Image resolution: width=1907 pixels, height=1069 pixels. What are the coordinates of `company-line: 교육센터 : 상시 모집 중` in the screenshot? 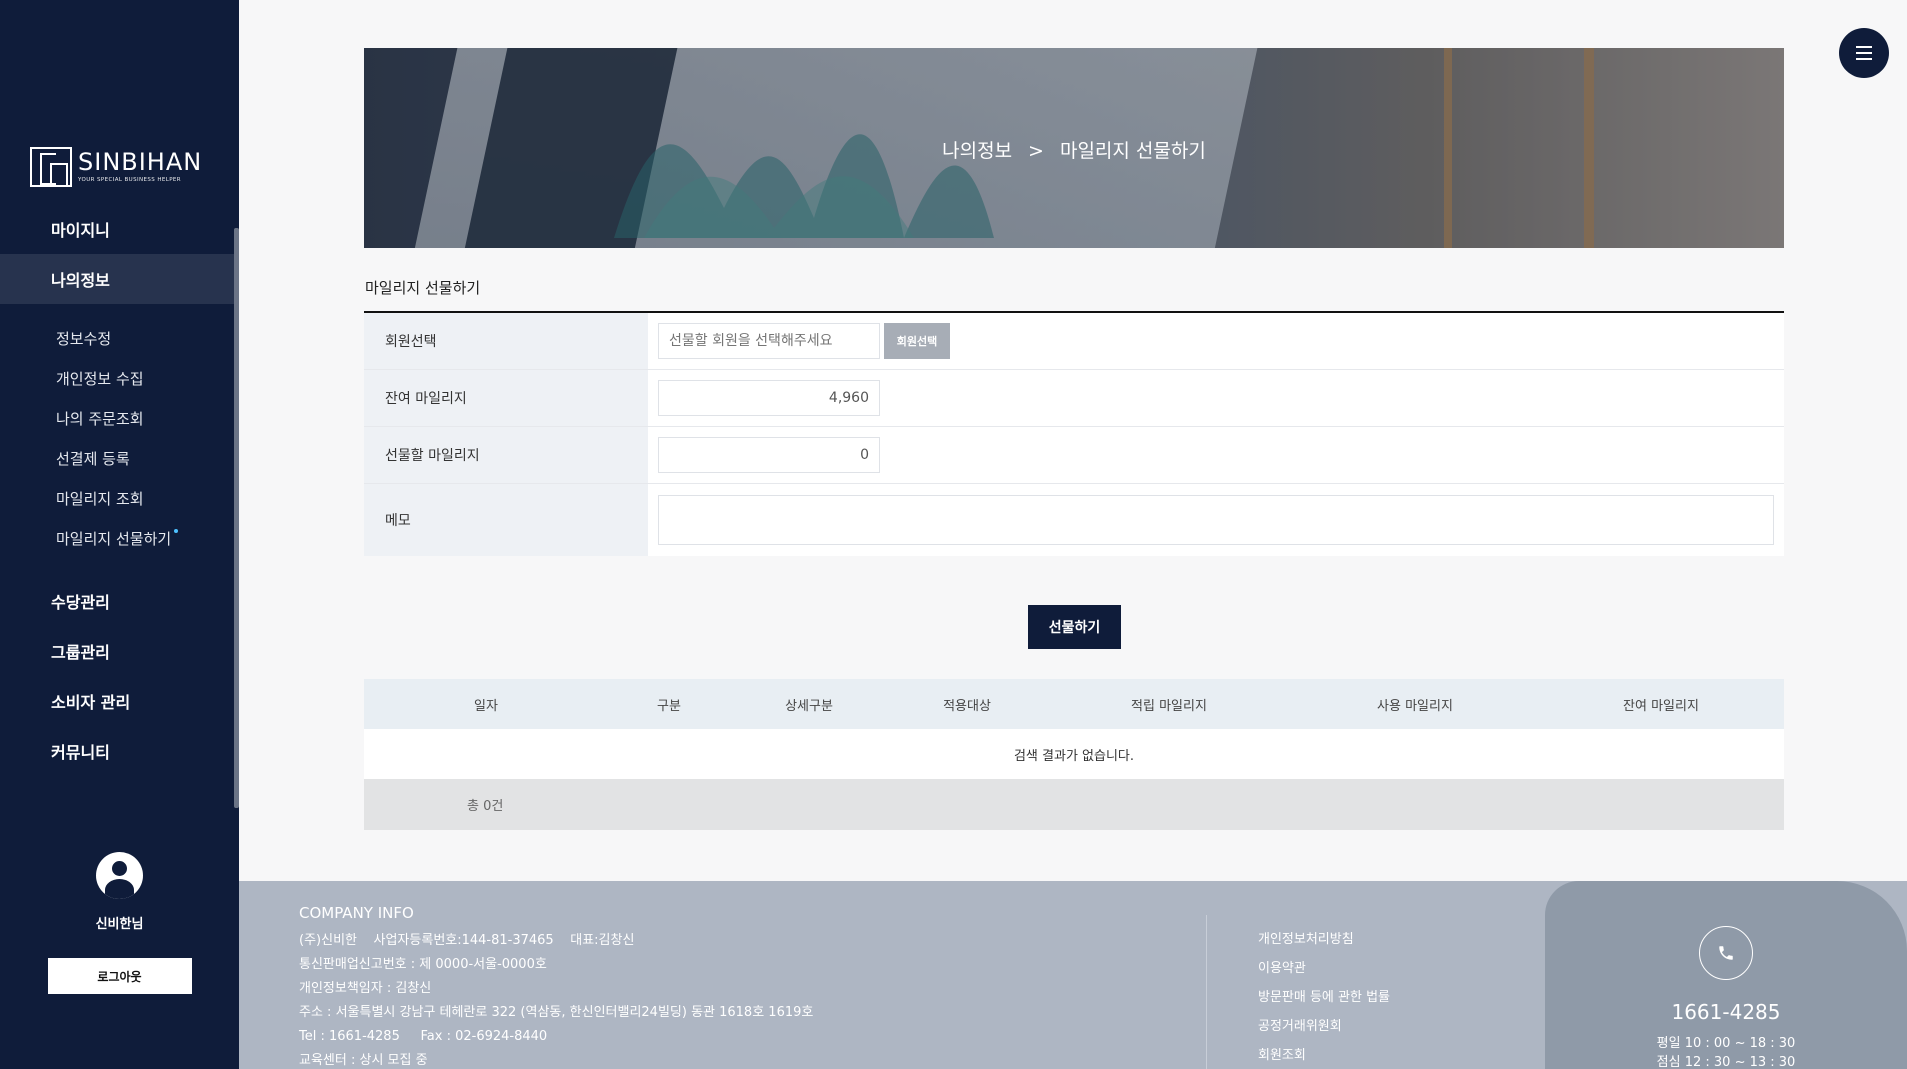 It's located at (363, 1060).